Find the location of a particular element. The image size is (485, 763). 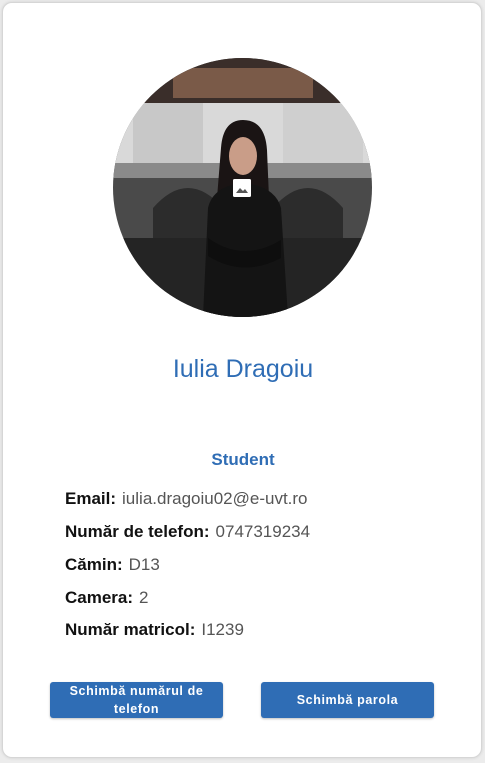

dorm-label: Cămin: is located at coordinates (94, 564).